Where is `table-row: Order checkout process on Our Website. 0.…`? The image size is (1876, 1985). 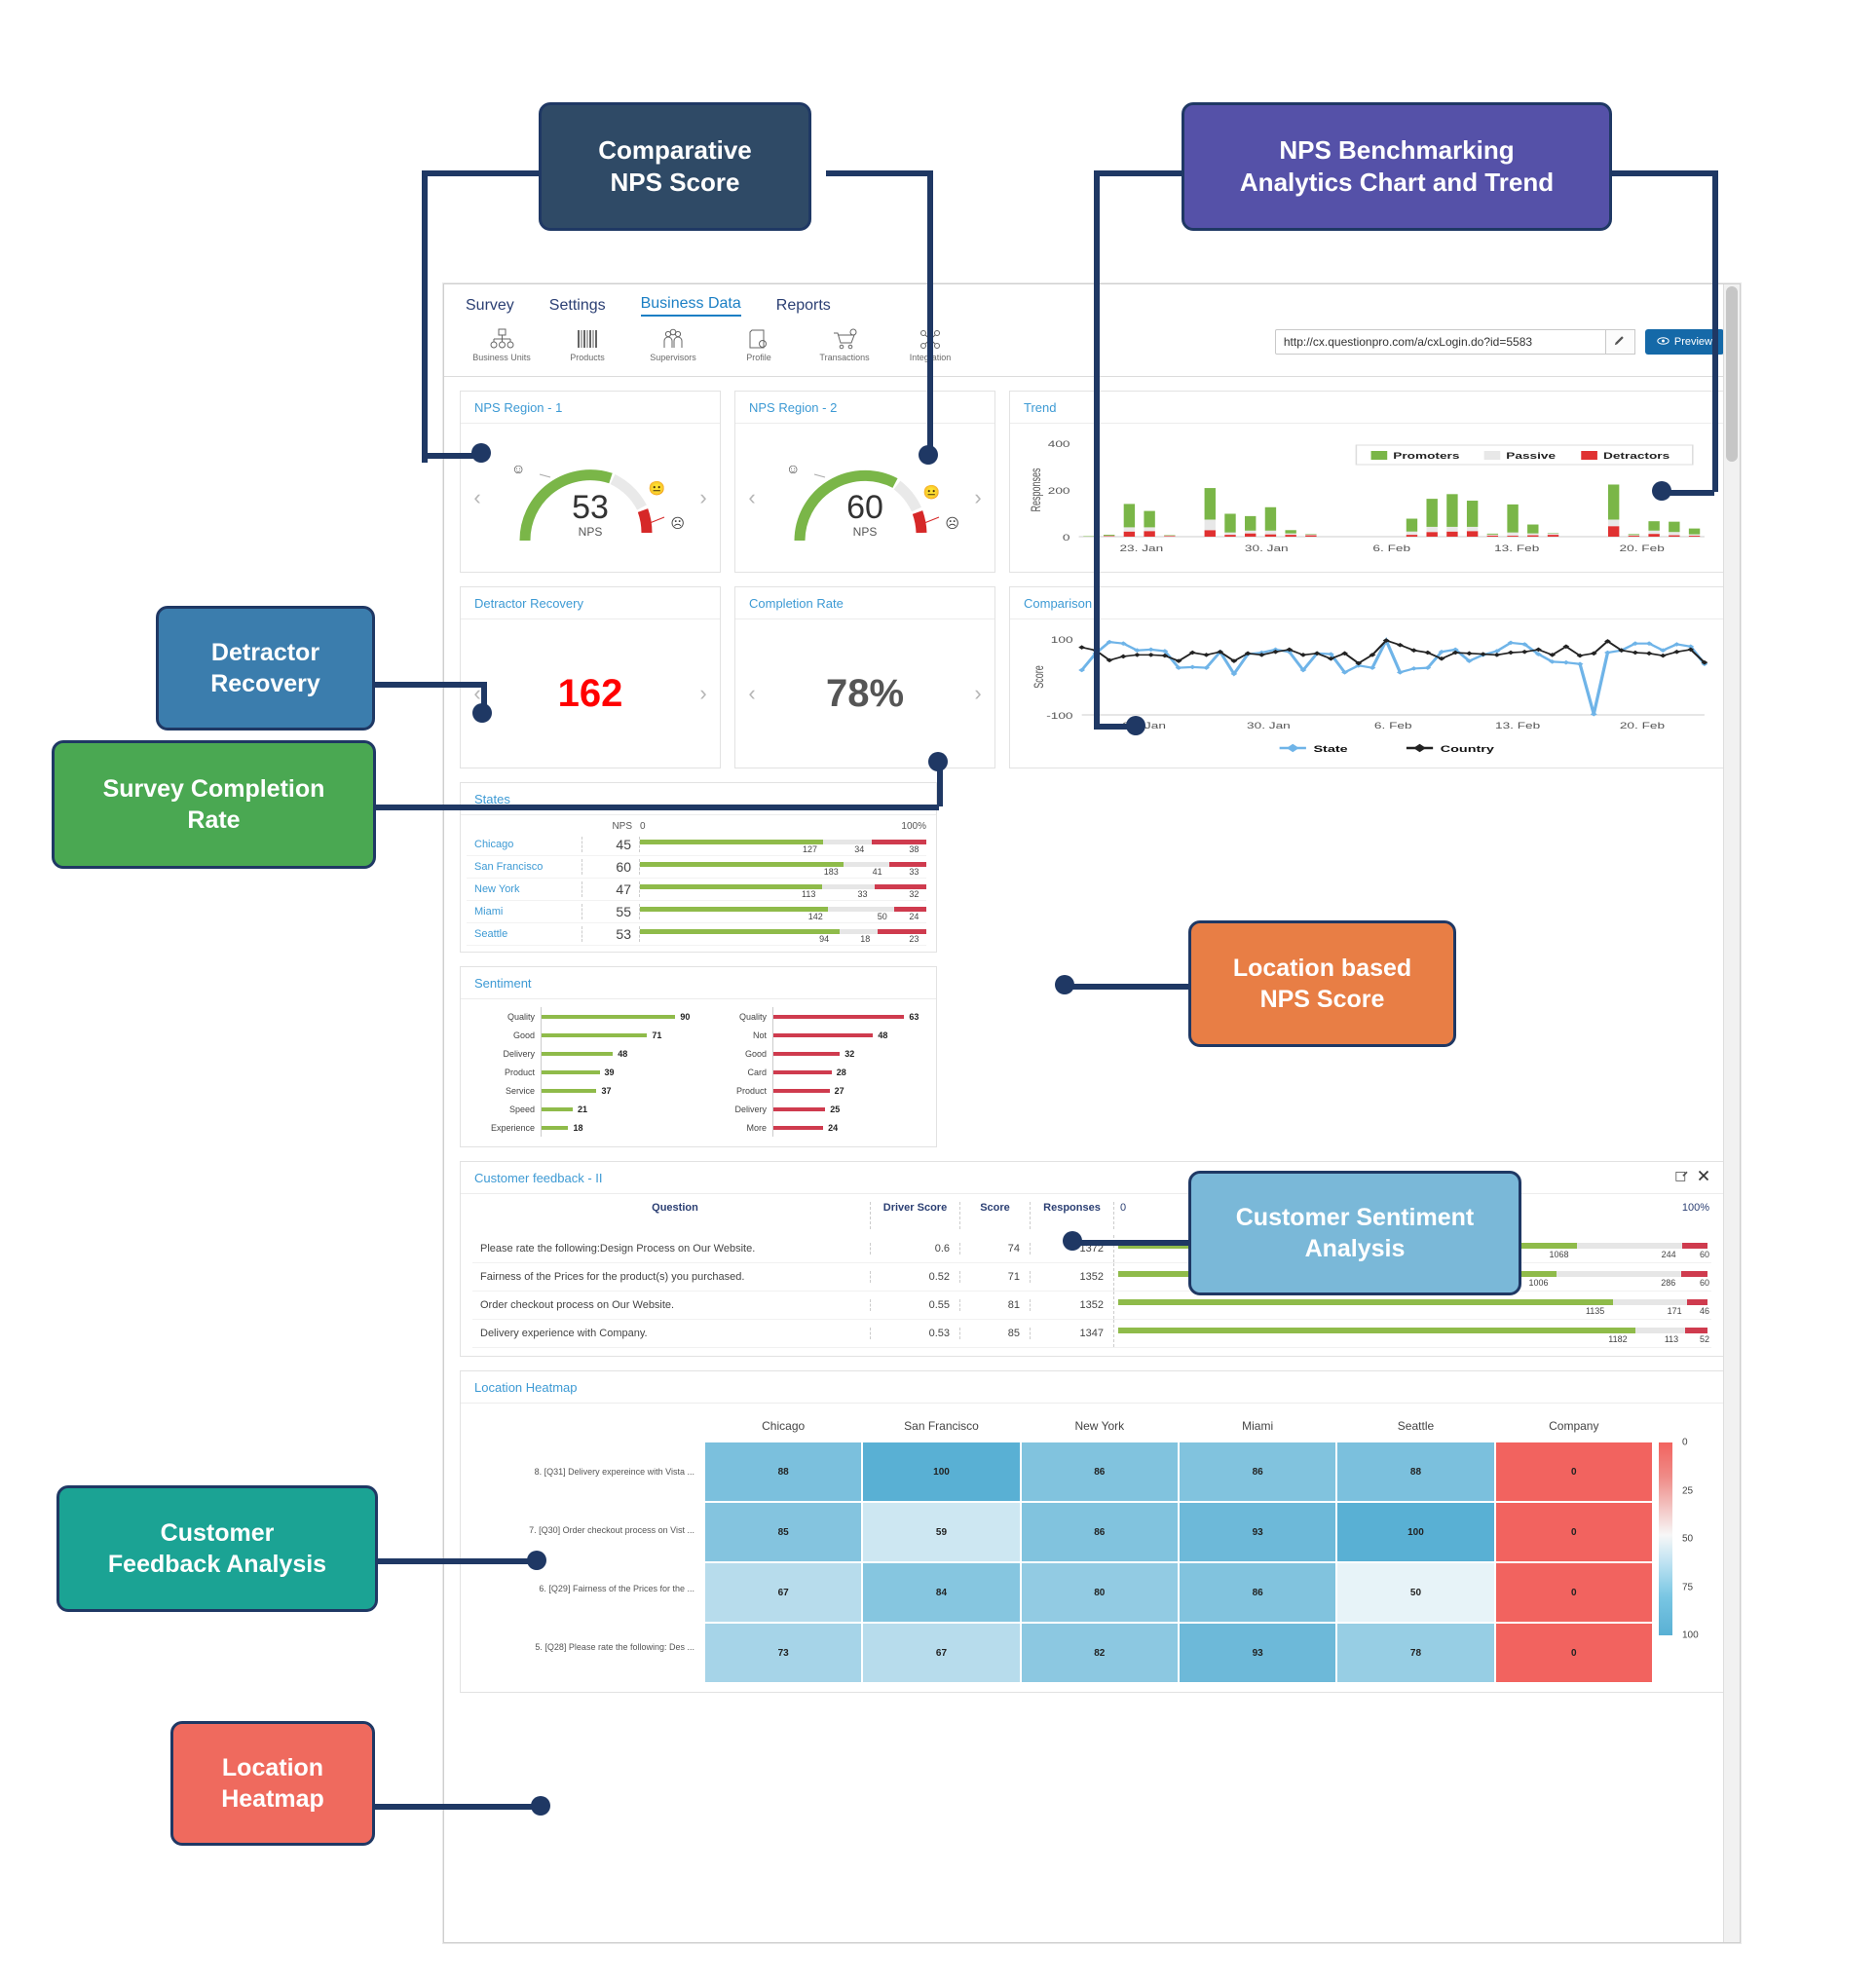 table-row: Order checkout process on Our Website. 0.… is located at coordinates (1091, 1306).